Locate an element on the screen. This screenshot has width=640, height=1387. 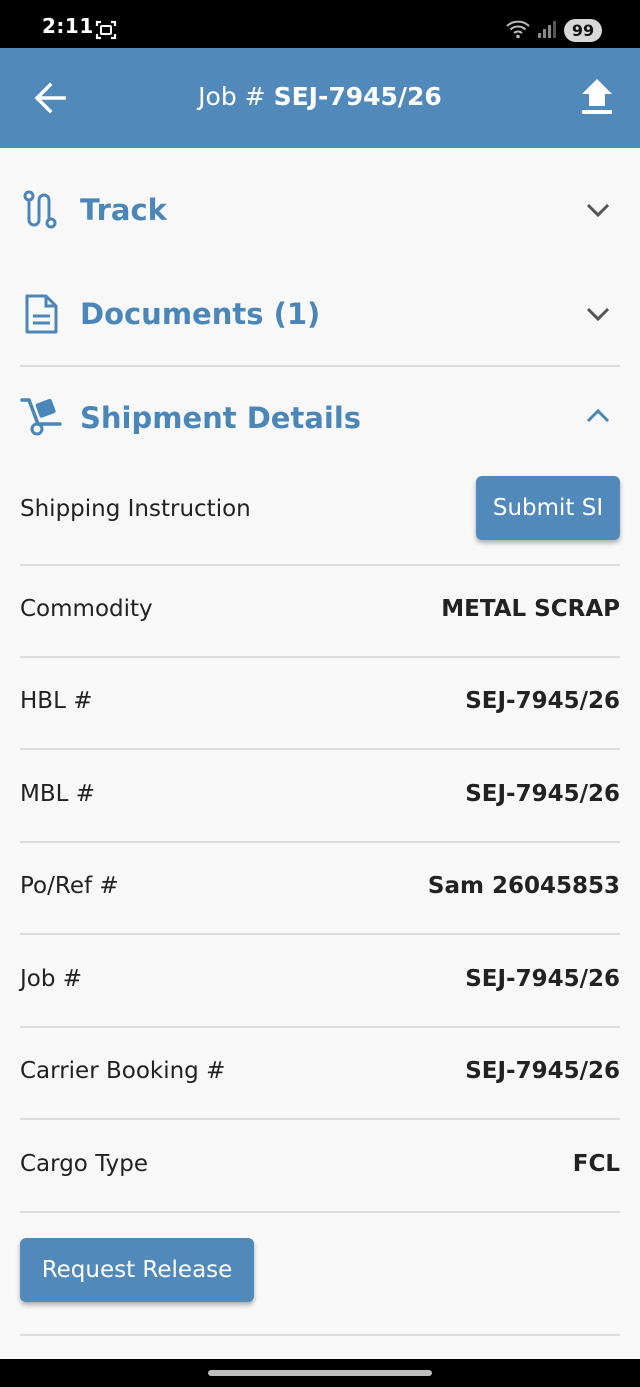
detail-row-label: Cargo Type is located at coordinates (84, 1164).